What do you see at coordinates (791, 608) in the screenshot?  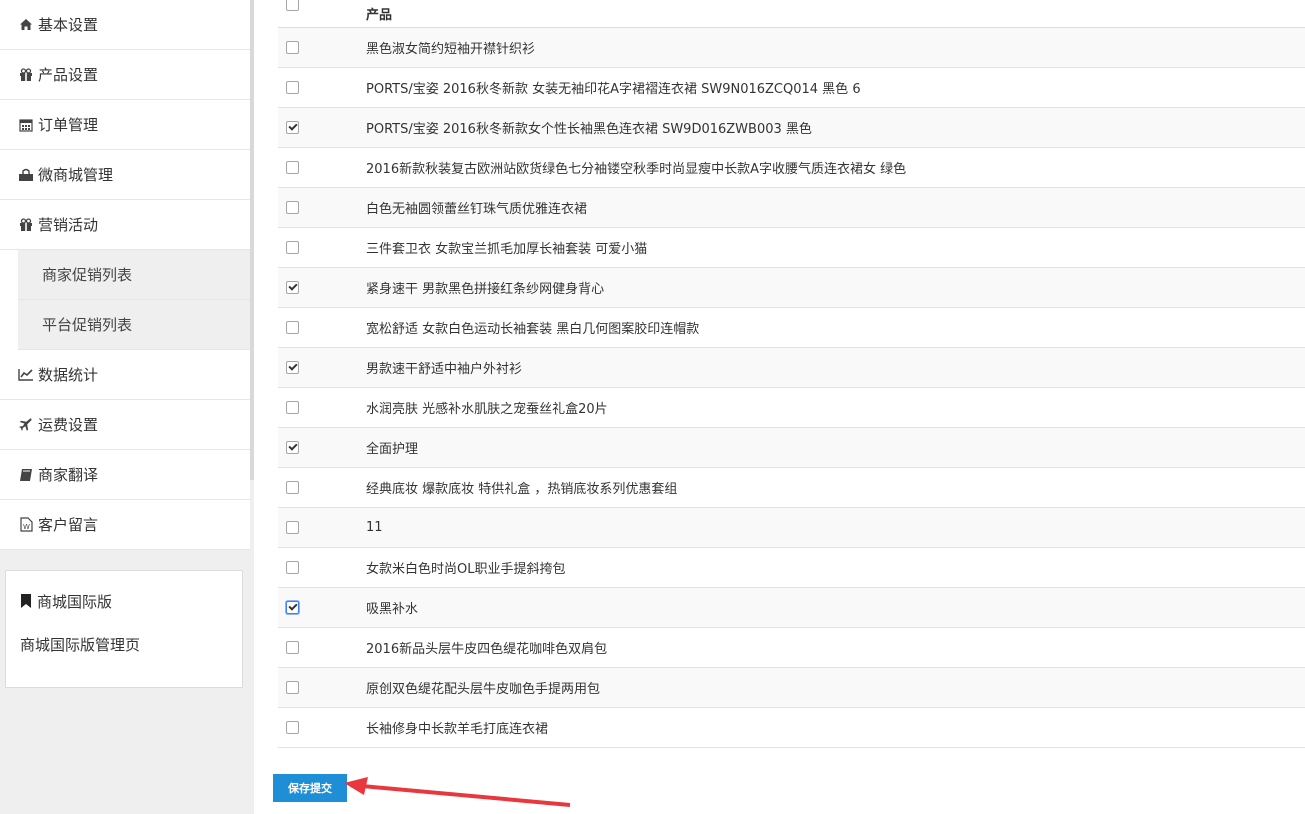 I see `table-row: 吸黑补水` at bounding box center [791, 608].